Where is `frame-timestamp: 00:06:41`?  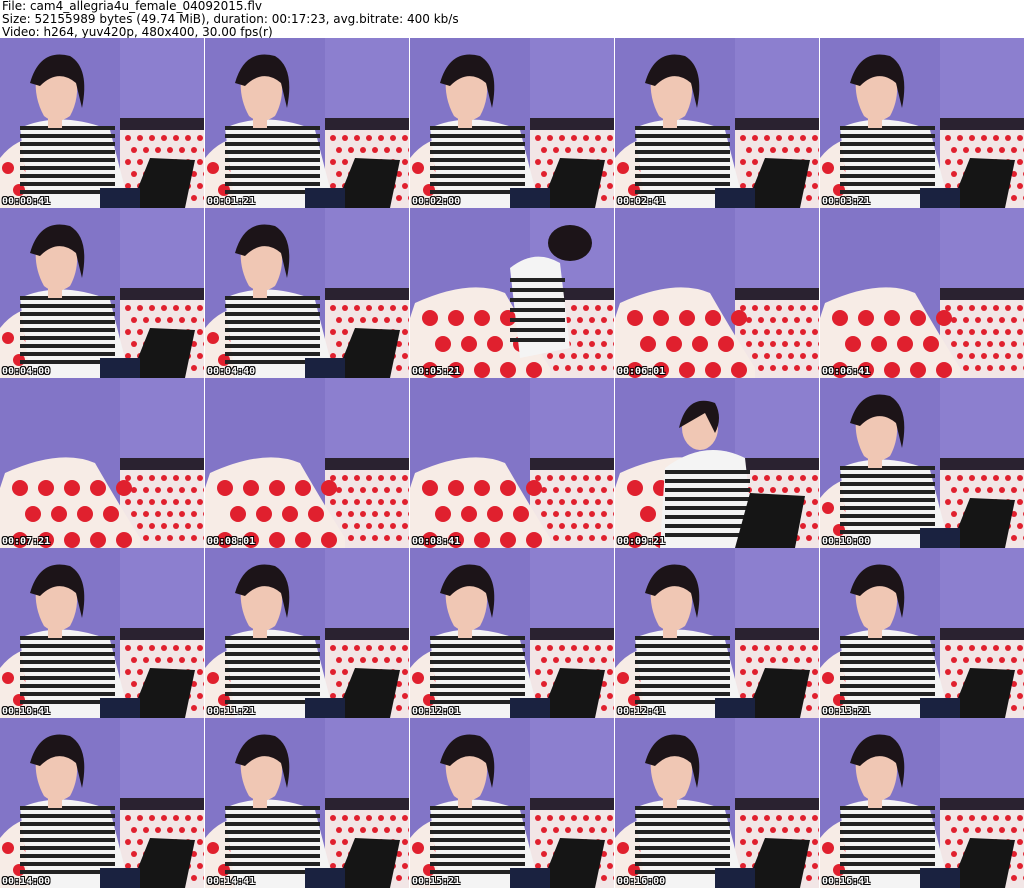 frame-timestamp: 00:06:41 is located at coordinates (846, 371).